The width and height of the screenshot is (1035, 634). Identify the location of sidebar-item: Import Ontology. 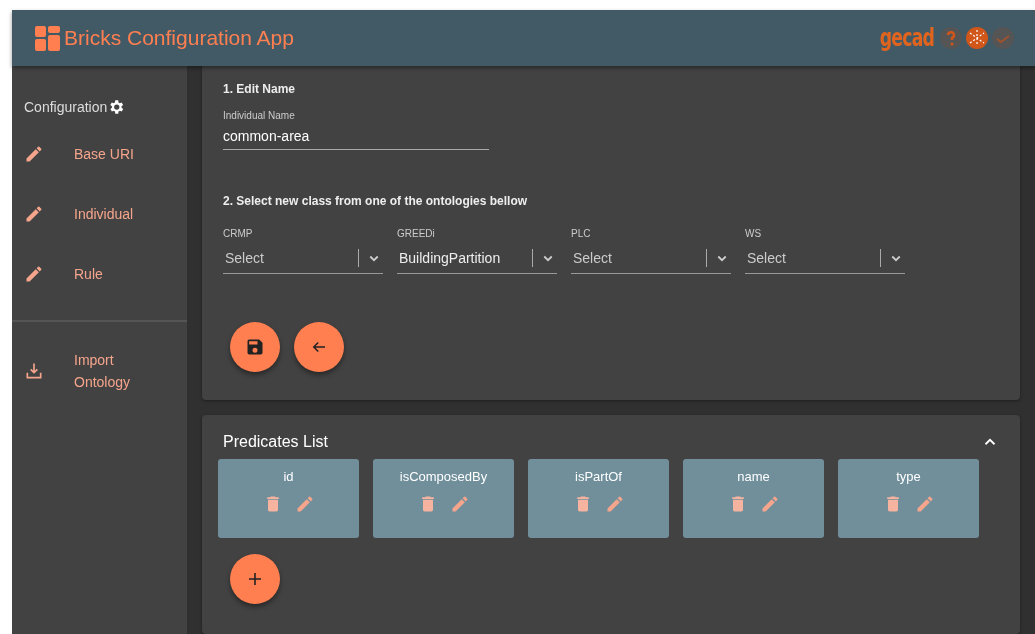
(99, 371).